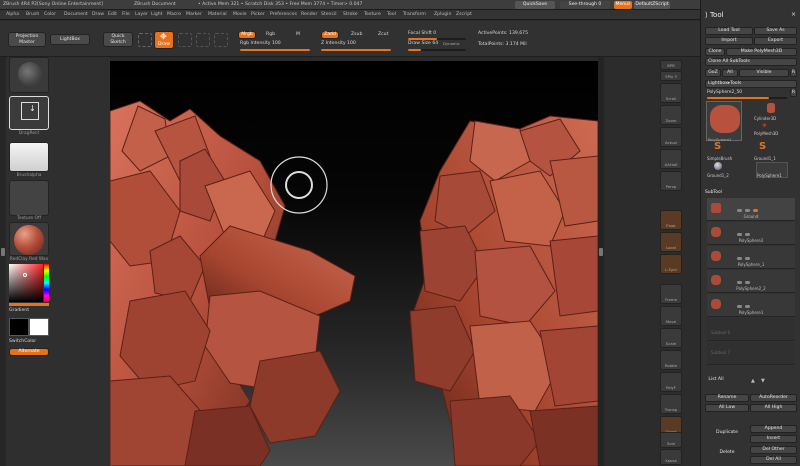 The width and height of the screenshot is (800, 466). I want to click on scale-icon, so click(203, 40).